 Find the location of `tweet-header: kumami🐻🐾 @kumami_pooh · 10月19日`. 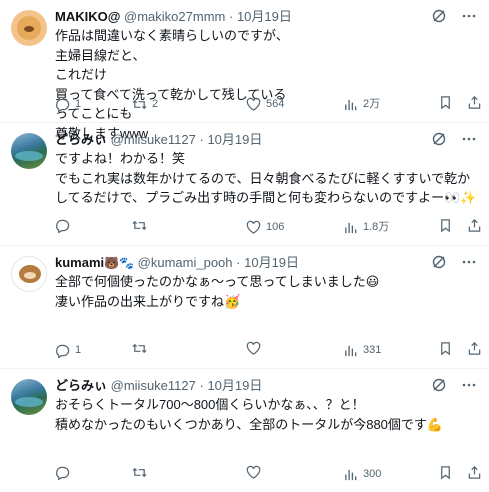

tweet-header: kumami🐻🐾 @kumami_pooh · 10月19日 is located at coordinates (177, 262).